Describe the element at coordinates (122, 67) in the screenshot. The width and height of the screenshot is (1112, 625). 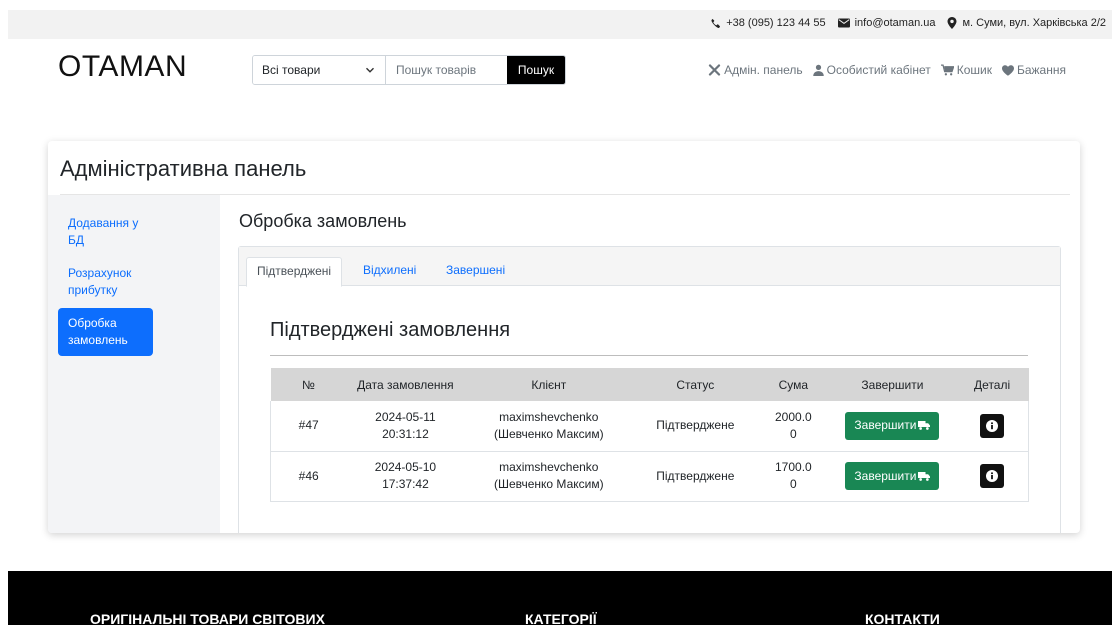
I see `site-logo: OTAMAN` at that location.